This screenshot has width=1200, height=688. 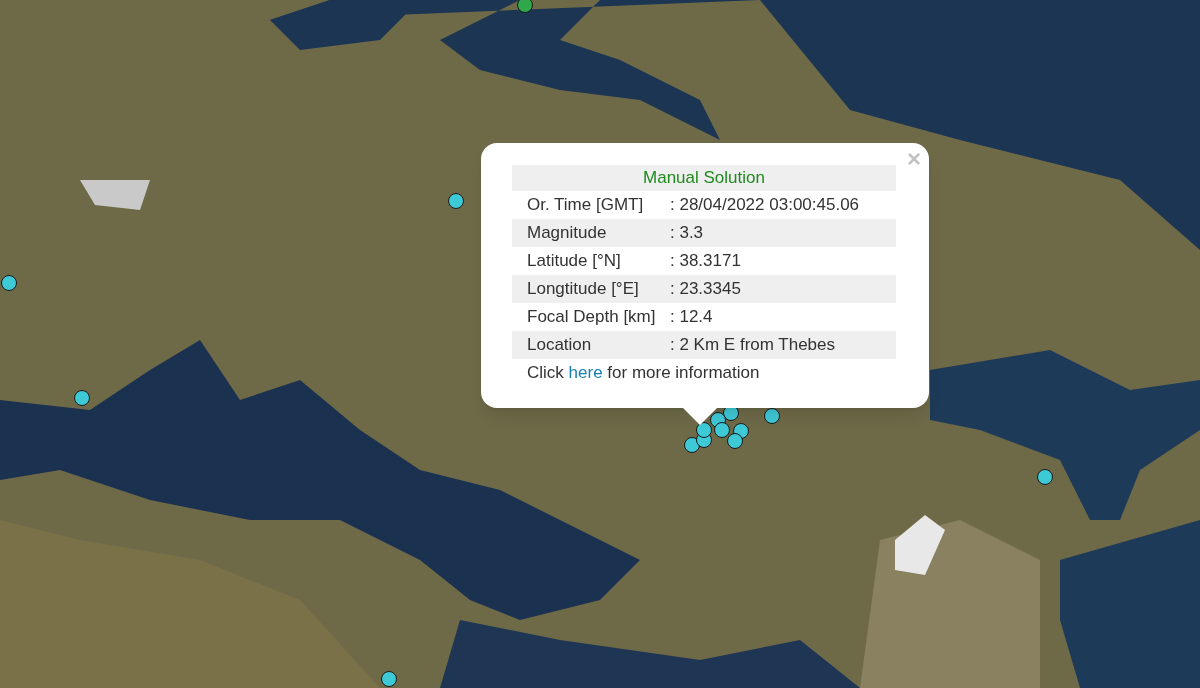 What do you see at coordinates (559, 345) in the screenshot?
I see `field-label: Location` at bounding box center [559, 345].